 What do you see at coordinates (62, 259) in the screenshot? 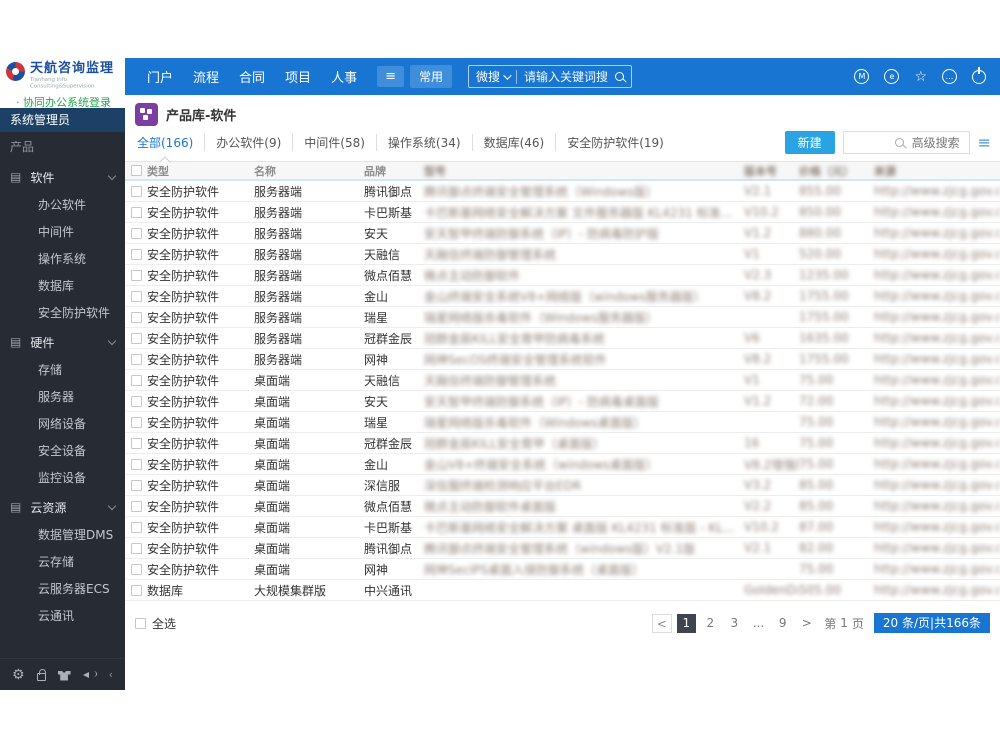
I see `sidebar-item-操作系统: 操作系统` at bounding box center [62, 259].